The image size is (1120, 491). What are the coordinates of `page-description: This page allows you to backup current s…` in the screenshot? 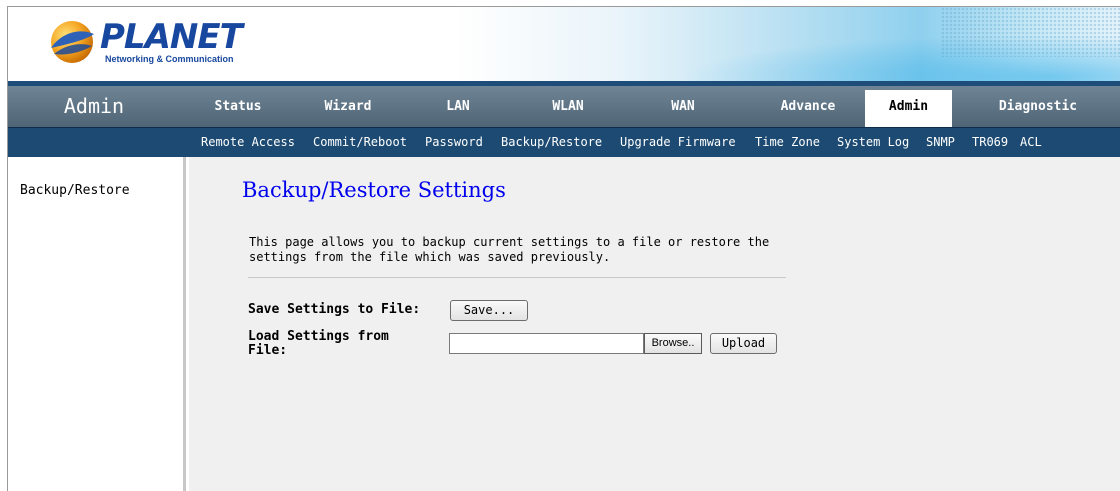 It's located at (509, 249).